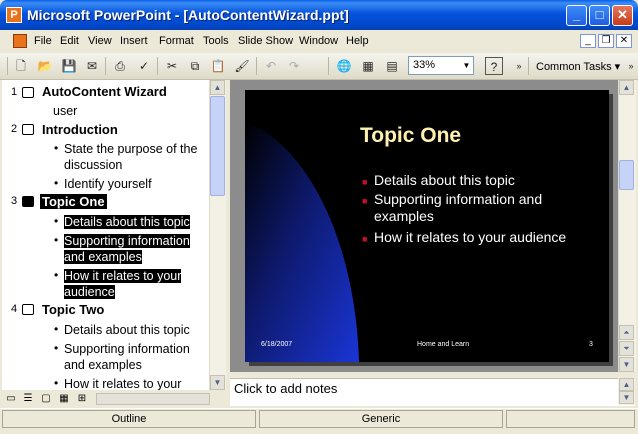 The width and height of the screenshot is (638, 434). What do you see at coordinates (65, 111) in the screenshot?
I see `outline-subtitle: user` at bounding box center [65, 111].